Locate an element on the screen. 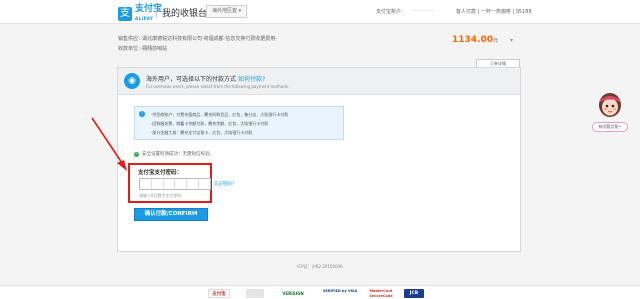 The width and height of the screenshot is (640, 299). jcb-badge: JCB is located at coordinates (414, 293).